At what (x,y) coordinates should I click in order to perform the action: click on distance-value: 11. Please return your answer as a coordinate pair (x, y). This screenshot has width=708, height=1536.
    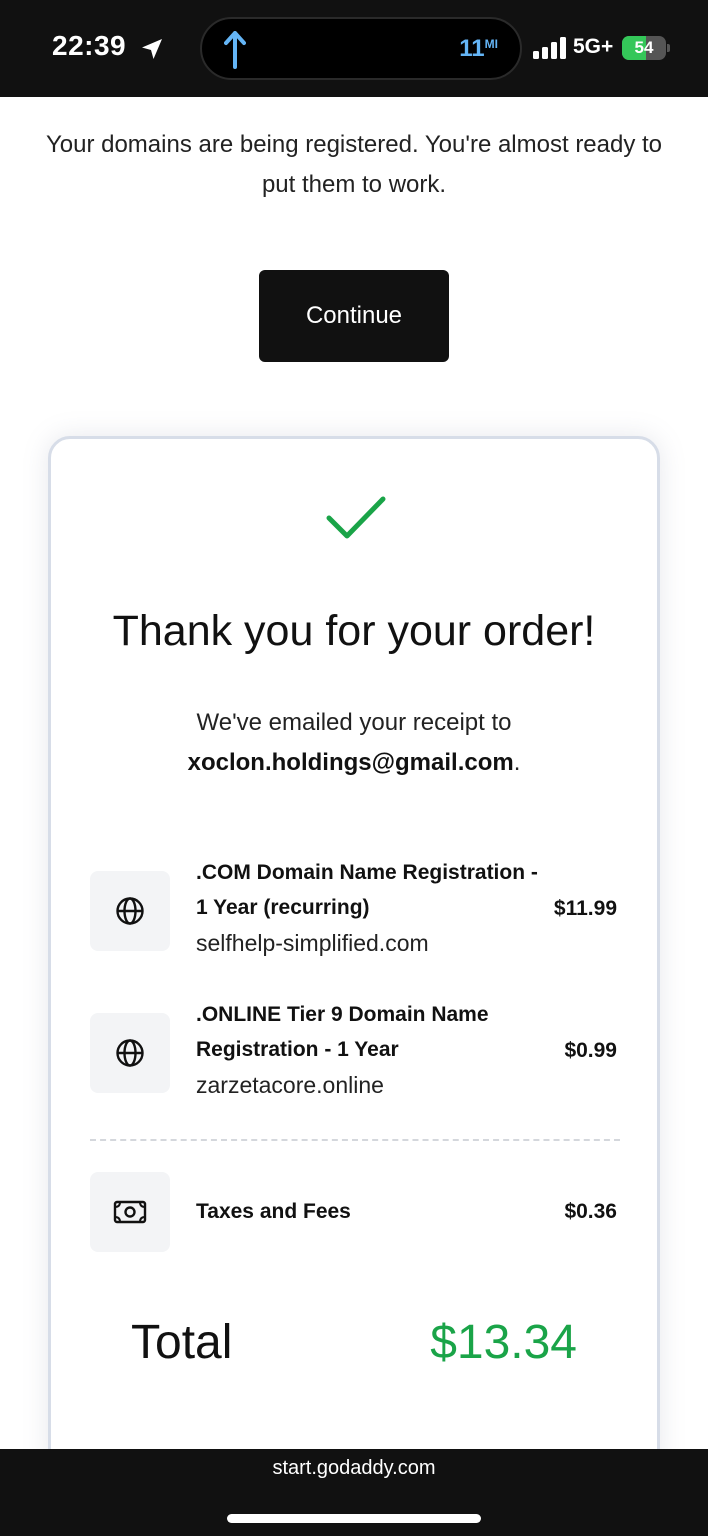
    Looking at the image, I should click on (472, 48).